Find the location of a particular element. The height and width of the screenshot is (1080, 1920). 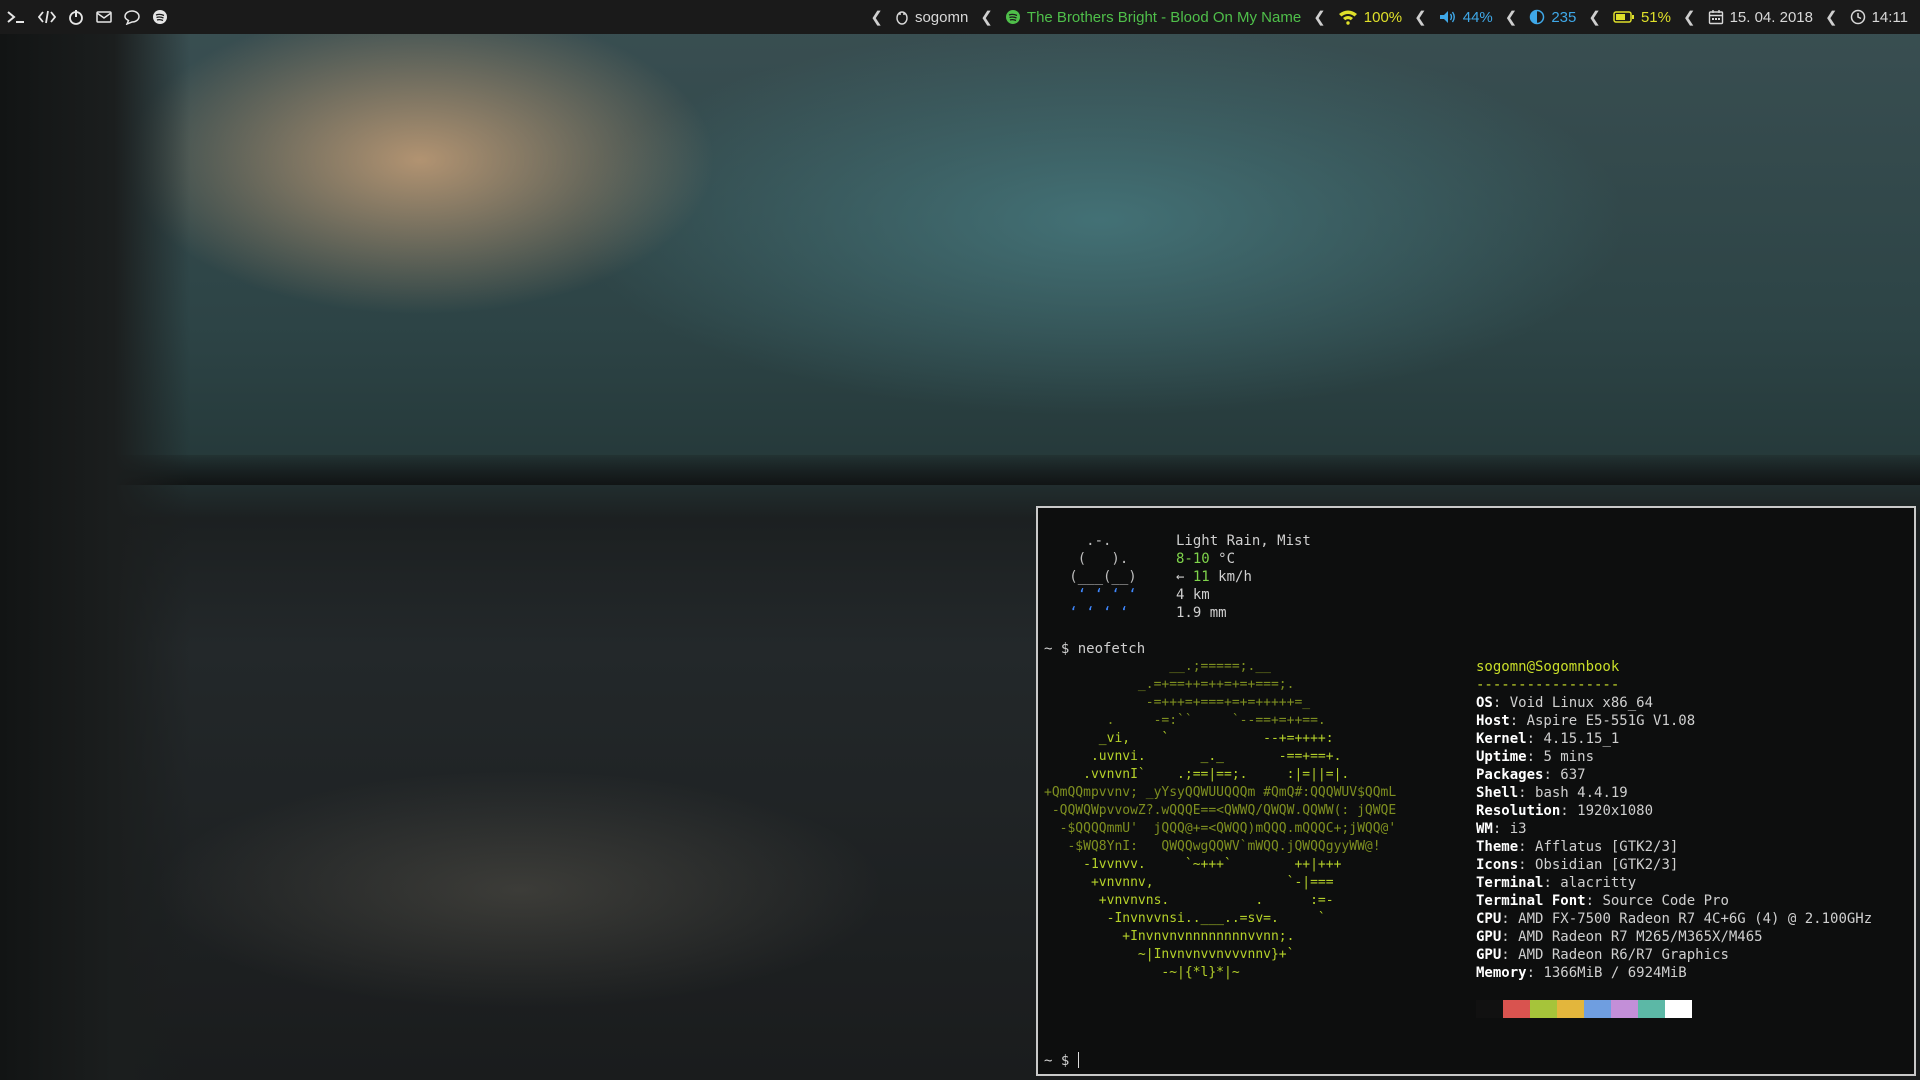

launcher-icons is located at coordinates (90, 17).